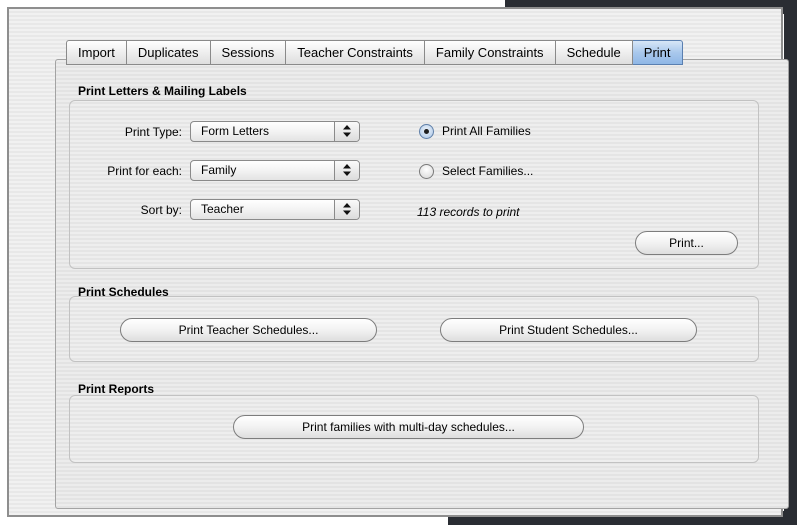 The image size is (797, 525). I want to click on print-for-each-label: Print for each:, so click(144, 171).